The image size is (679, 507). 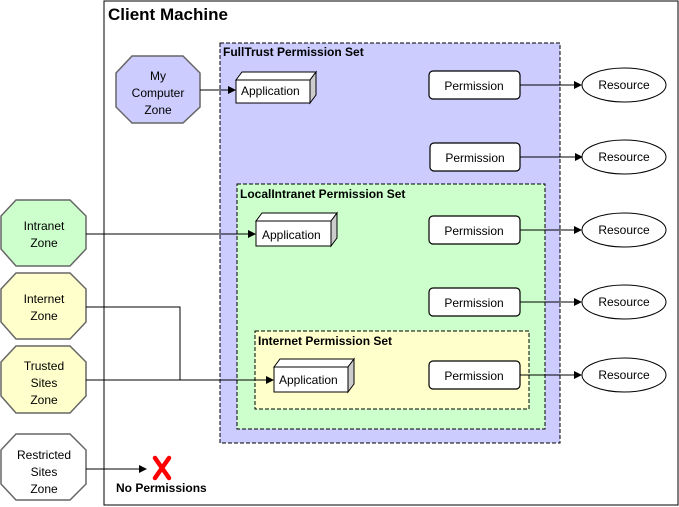 What do you see at coordinates (158, 93) in the screenshot?
I see `svg-text: Computer` at bounding box center [158, 93].